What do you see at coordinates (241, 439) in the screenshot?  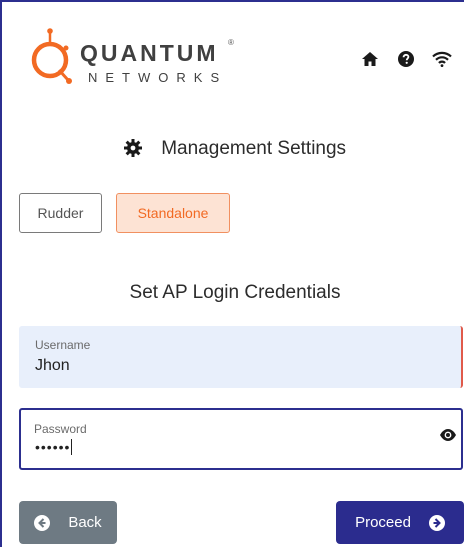 I see `password-field: Password ••••••` at bounding box center [241, 439].